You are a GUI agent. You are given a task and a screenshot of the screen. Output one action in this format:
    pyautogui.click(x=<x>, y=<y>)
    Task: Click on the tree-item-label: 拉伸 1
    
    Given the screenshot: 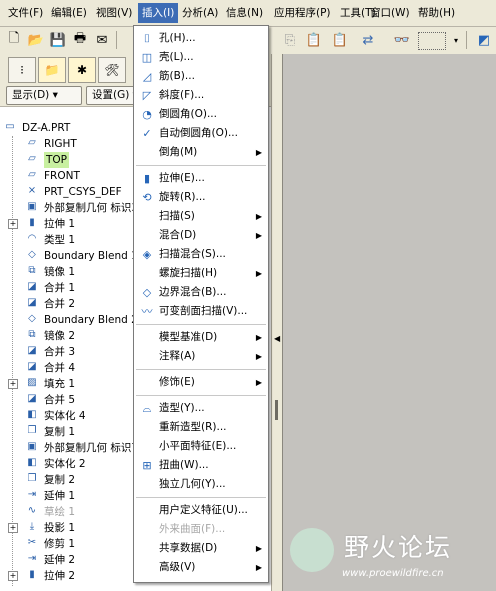 What is the action you would take?
    pyautogui.click(x=60, y=224)
    